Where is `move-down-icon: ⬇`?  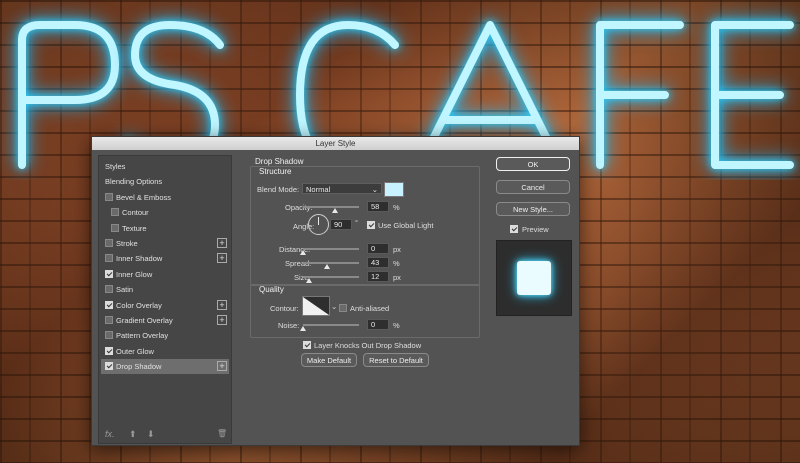
move-down-icon: ⬇ is located at coordinates (151, 434).